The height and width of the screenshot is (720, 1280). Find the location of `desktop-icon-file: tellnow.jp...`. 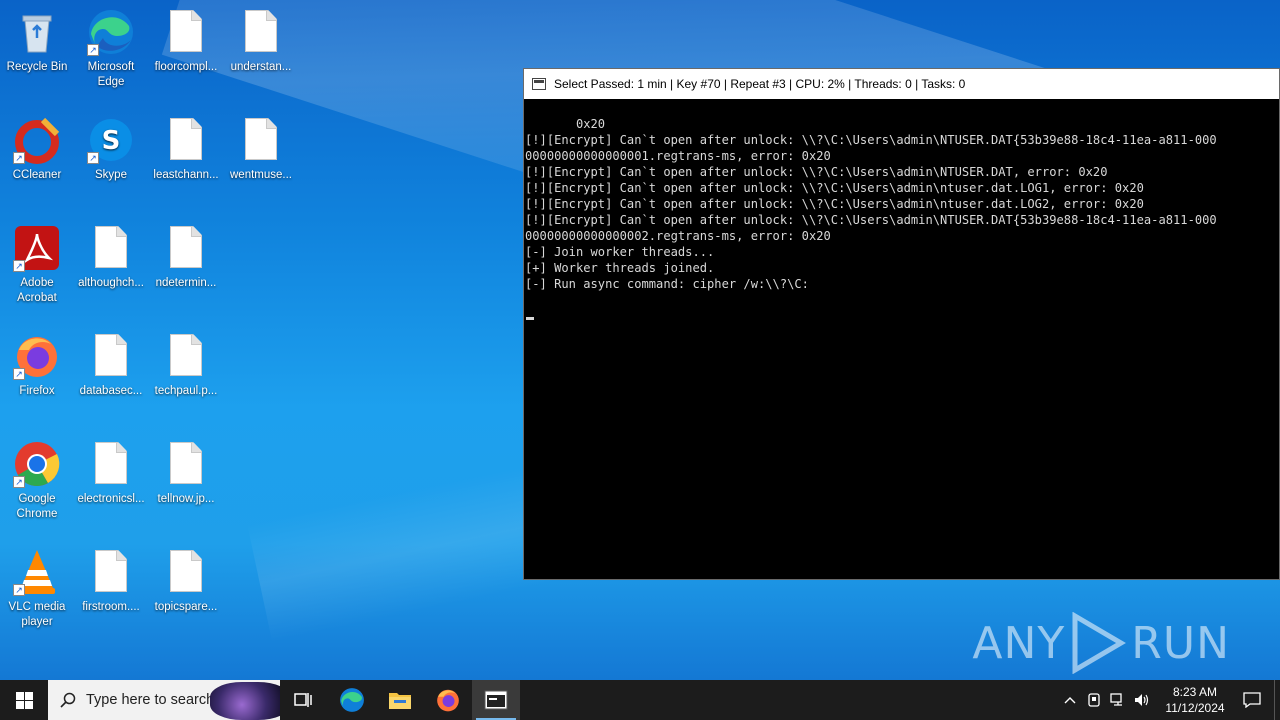

desktop-icon-file: tellnow.jp... is located at coordinates (186, 473).